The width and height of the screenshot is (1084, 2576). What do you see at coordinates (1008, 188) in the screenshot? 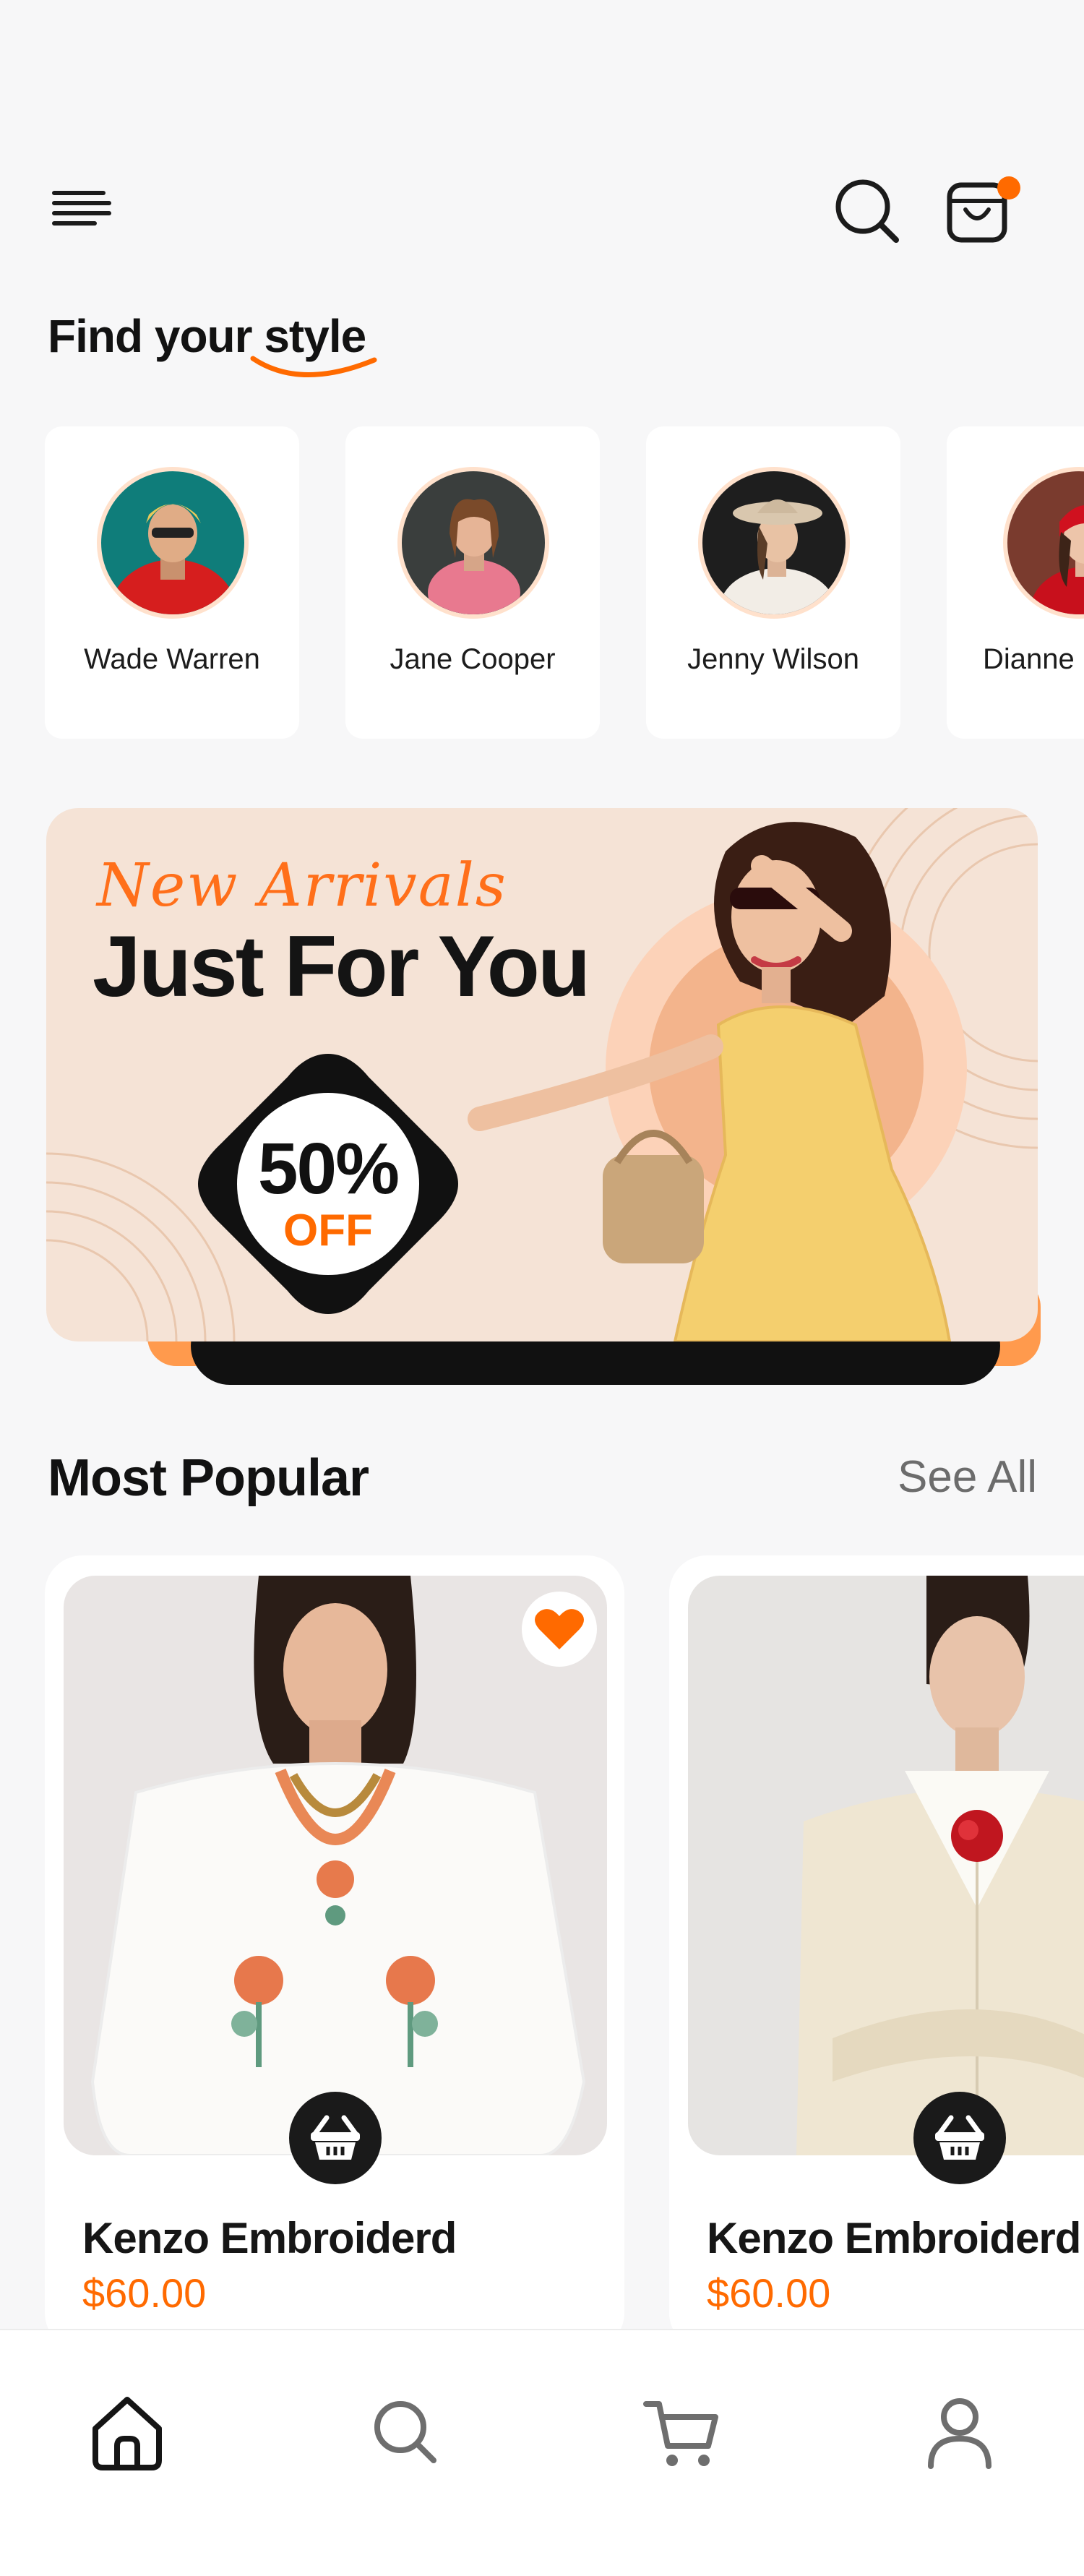
I see `notification-dot` at bounding box center [1008, 188].